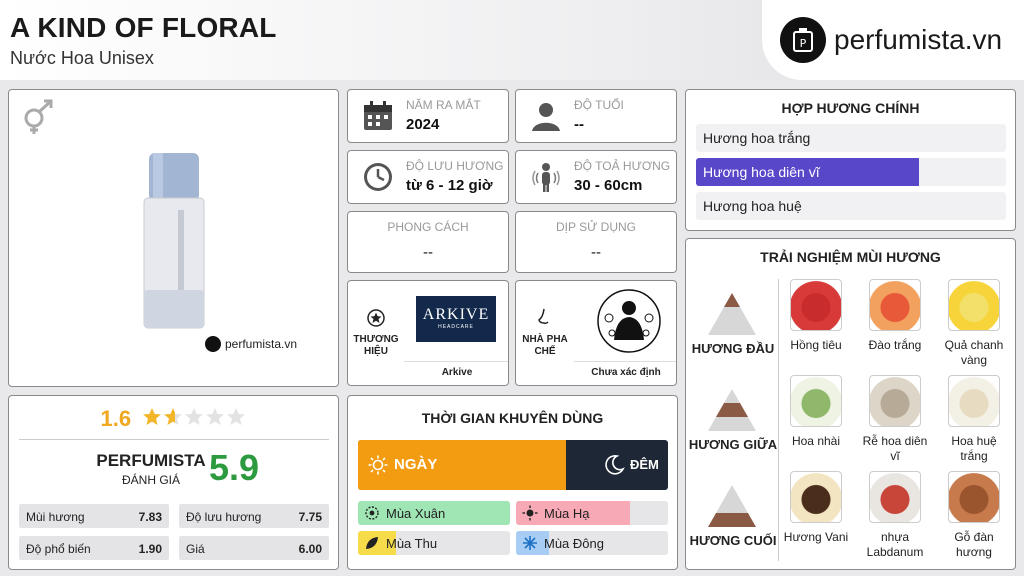 This screenshot has height=576, width=1024. Describe the element at coordinates (543, 316) in the screenshot. I see `nose-icon` at that location.